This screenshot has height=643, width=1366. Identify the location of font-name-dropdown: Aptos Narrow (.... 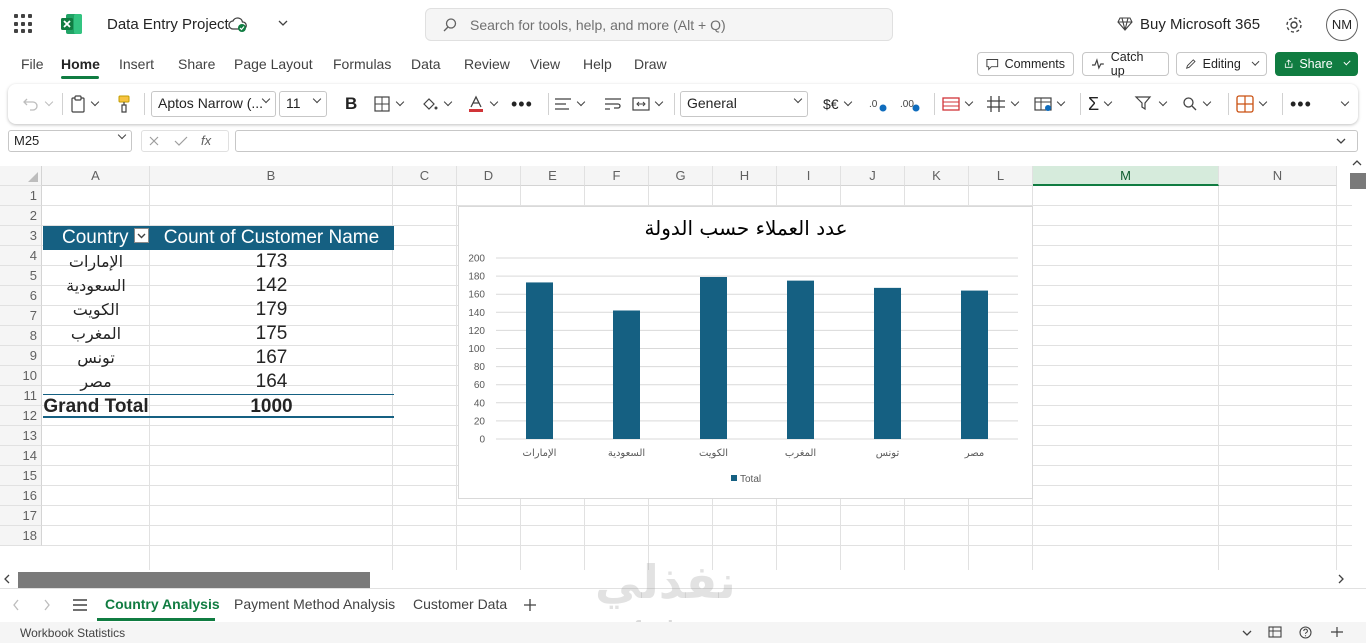
(213, 104).